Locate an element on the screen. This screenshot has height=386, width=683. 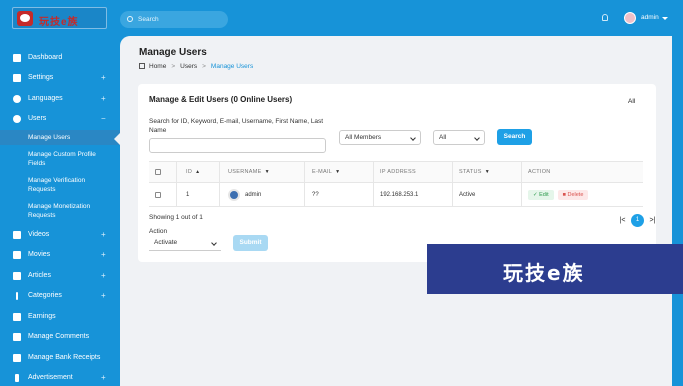
status-select: All is located at coordinates (459, 137).